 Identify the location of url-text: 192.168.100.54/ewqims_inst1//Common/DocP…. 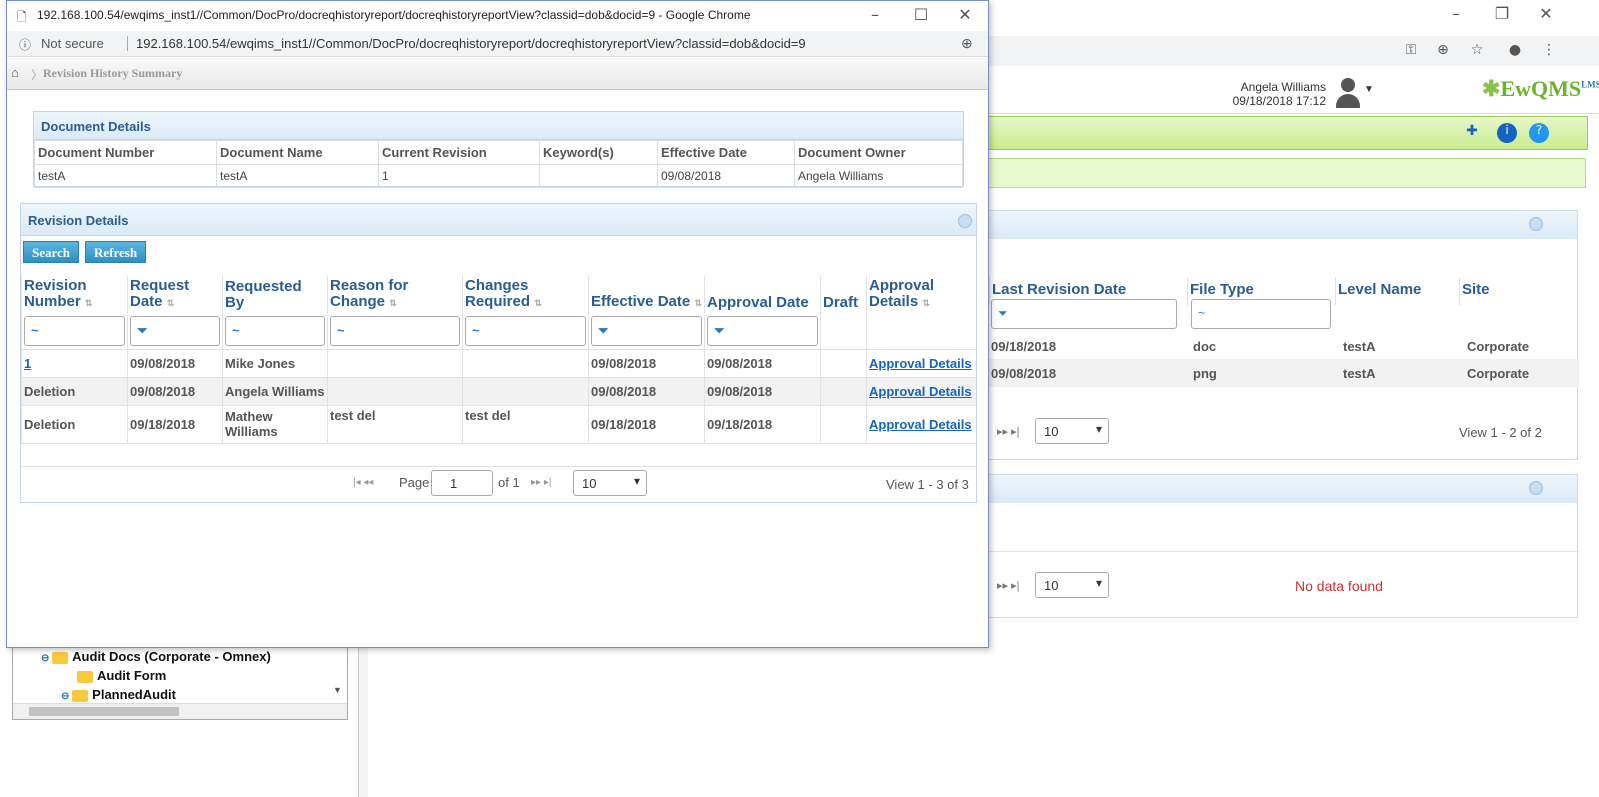
(466, 43).